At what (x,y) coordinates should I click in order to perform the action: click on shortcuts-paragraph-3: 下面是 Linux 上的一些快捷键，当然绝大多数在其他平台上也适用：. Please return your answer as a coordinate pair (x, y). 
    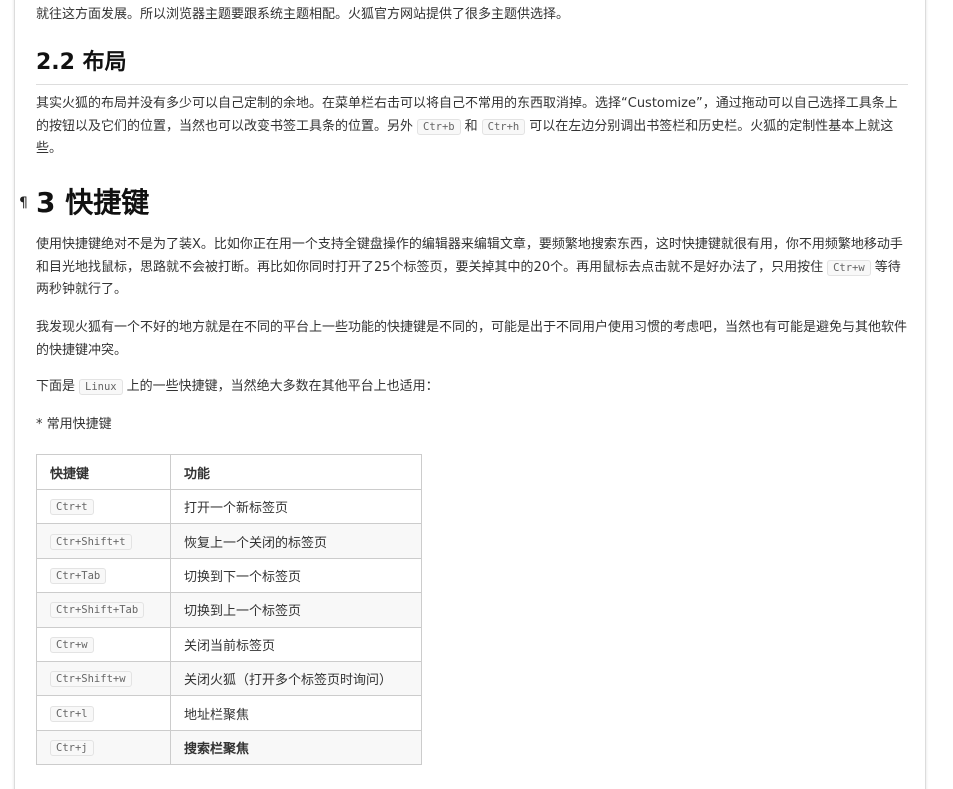
    Looking at the image, I should click on (472, 387).